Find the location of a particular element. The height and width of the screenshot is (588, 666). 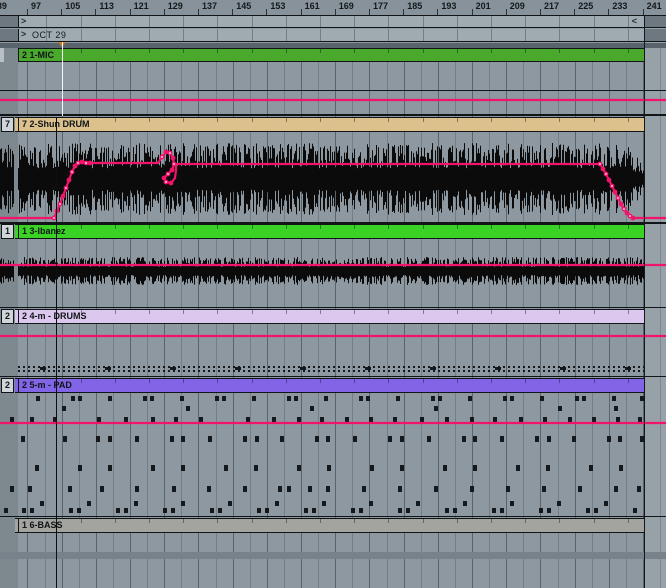

ruler-bar-number: 121 is located at coordinates (141, 6).